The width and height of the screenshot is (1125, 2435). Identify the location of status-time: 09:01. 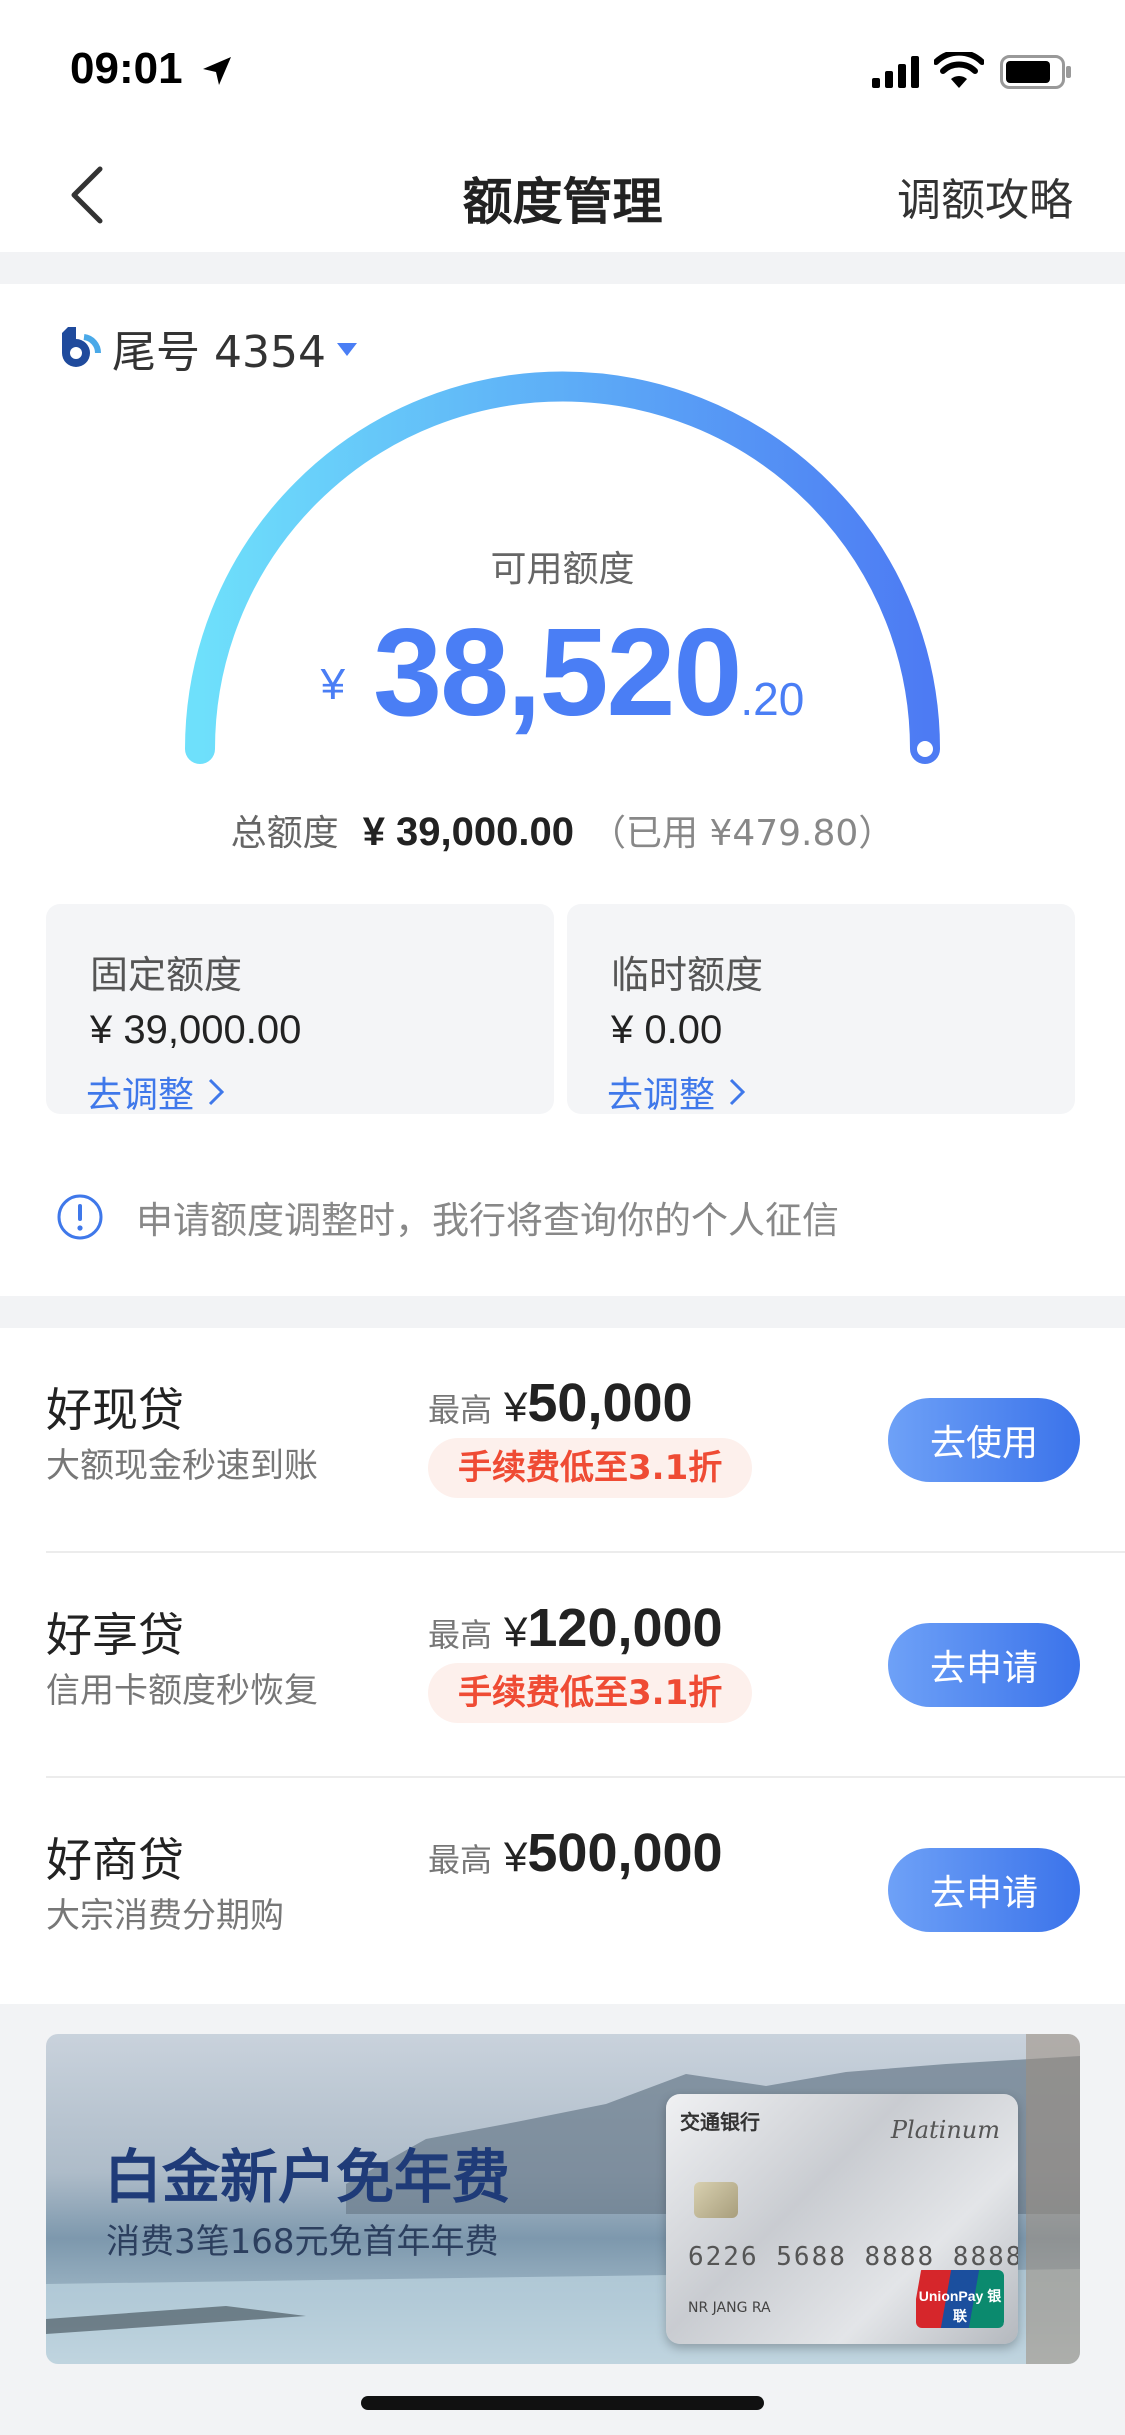
(126, 68).